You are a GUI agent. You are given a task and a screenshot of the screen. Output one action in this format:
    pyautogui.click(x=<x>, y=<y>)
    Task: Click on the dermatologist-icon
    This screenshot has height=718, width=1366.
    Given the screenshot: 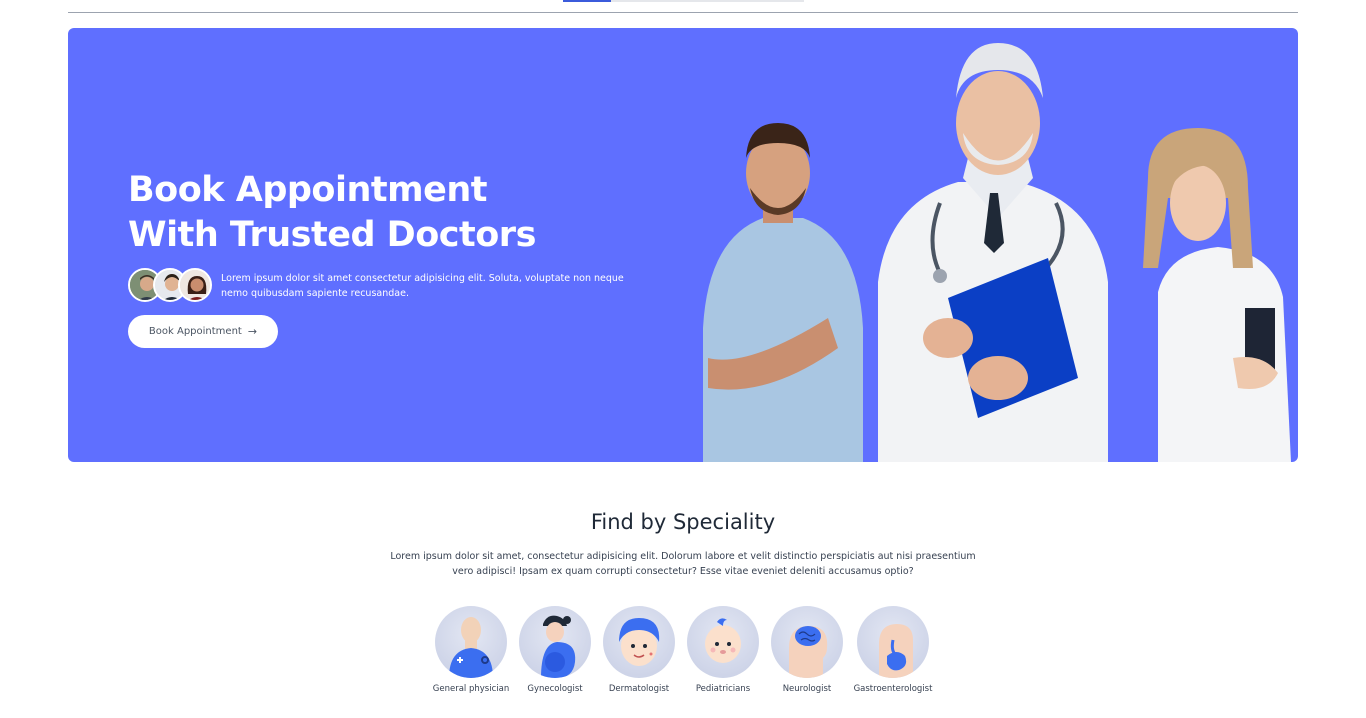 What is the action you would take?
    pyautogui.click(x=639, y=642)
    